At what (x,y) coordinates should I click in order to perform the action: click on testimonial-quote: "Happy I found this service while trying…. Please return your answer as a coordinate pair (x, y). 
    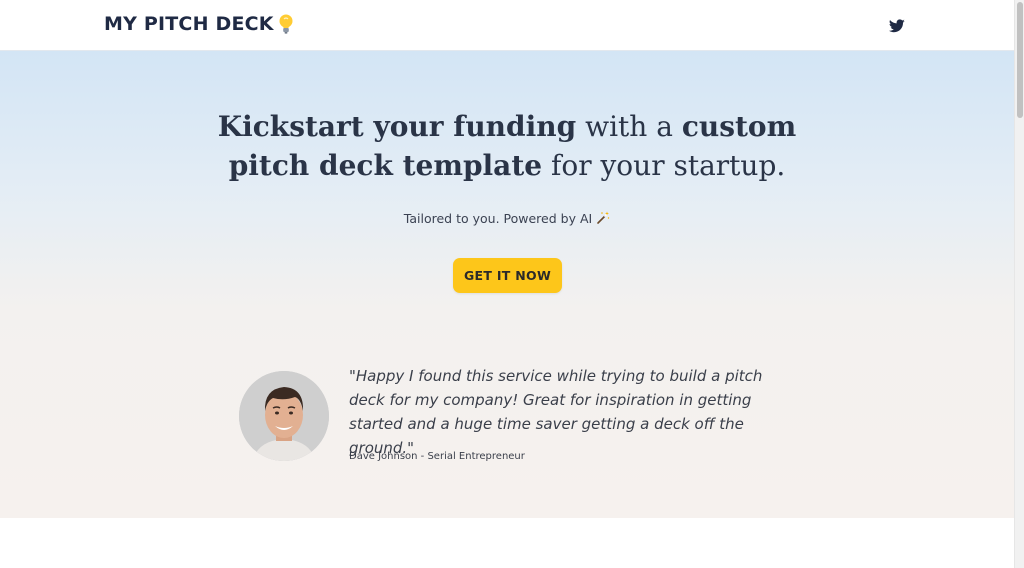
    Looking at the image, I should click on (556, 412).